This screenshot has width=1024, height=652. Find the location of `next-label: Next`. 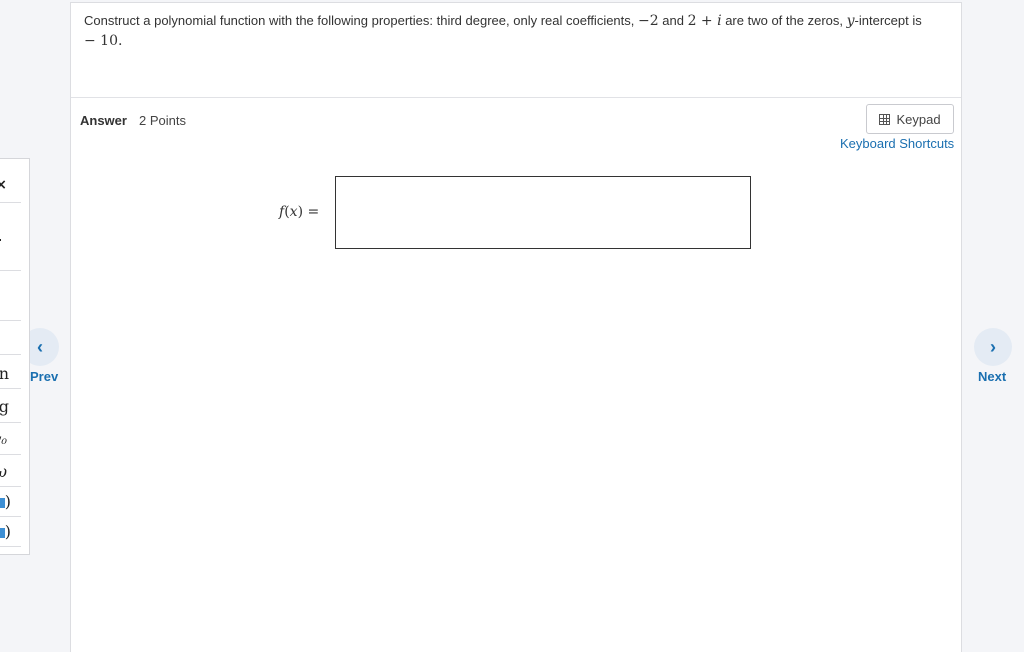

next-label: Next is located at coordinates (992, 376).